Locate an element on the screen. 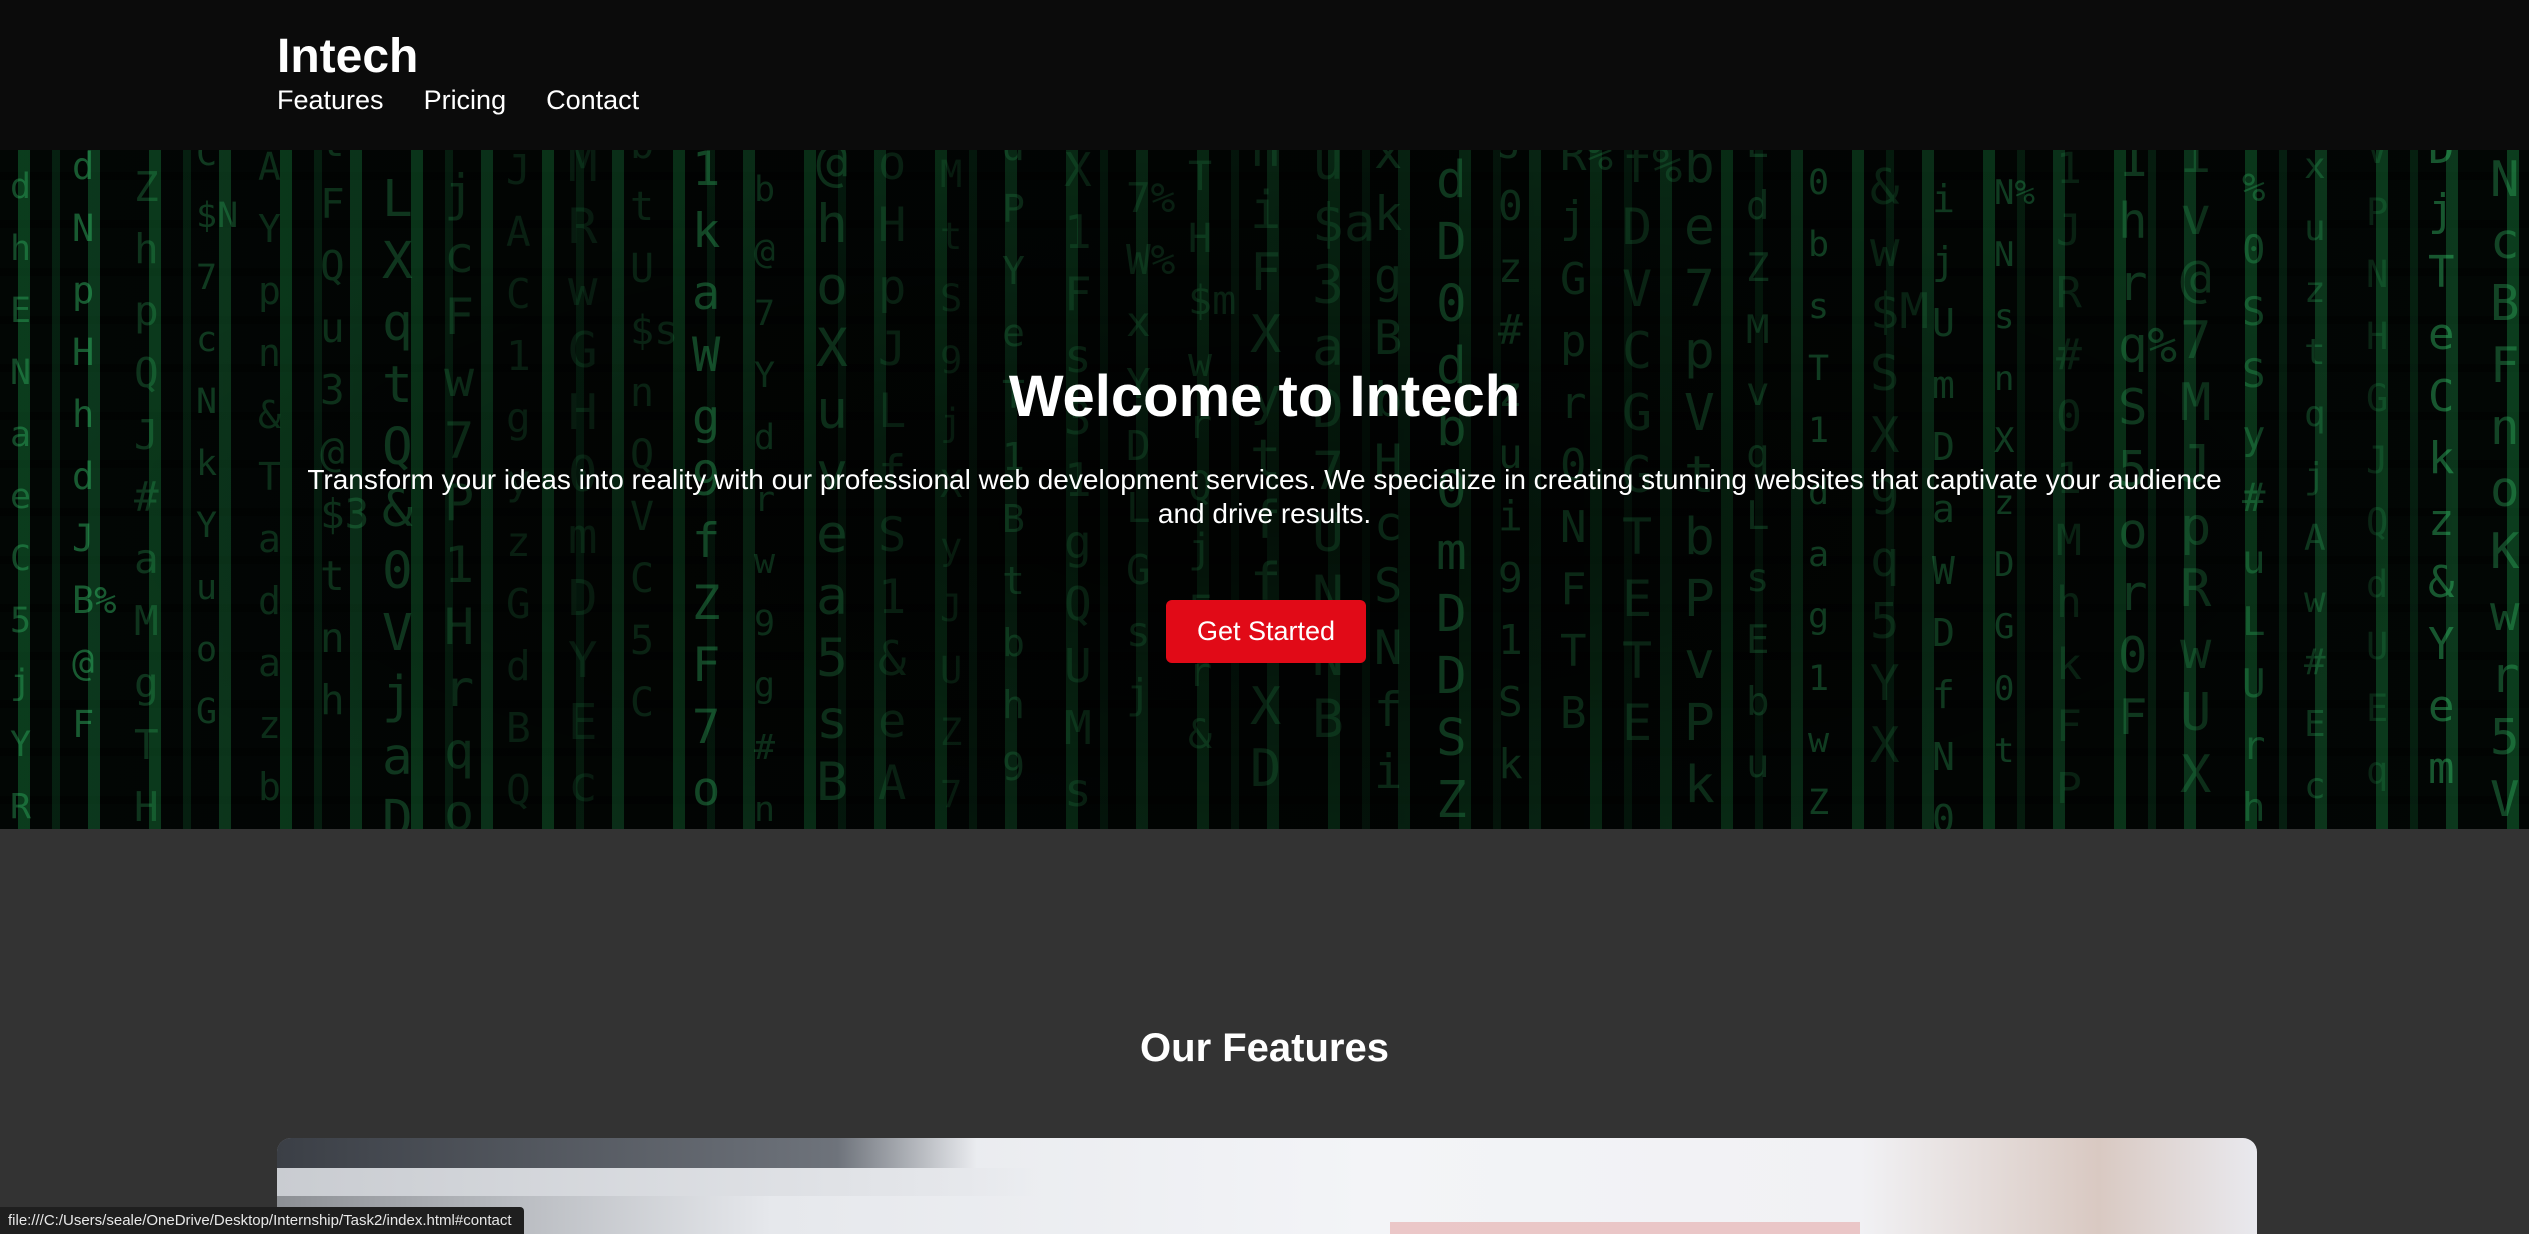  feature-image-browser-tabs is located at coordinates (657, 1182).